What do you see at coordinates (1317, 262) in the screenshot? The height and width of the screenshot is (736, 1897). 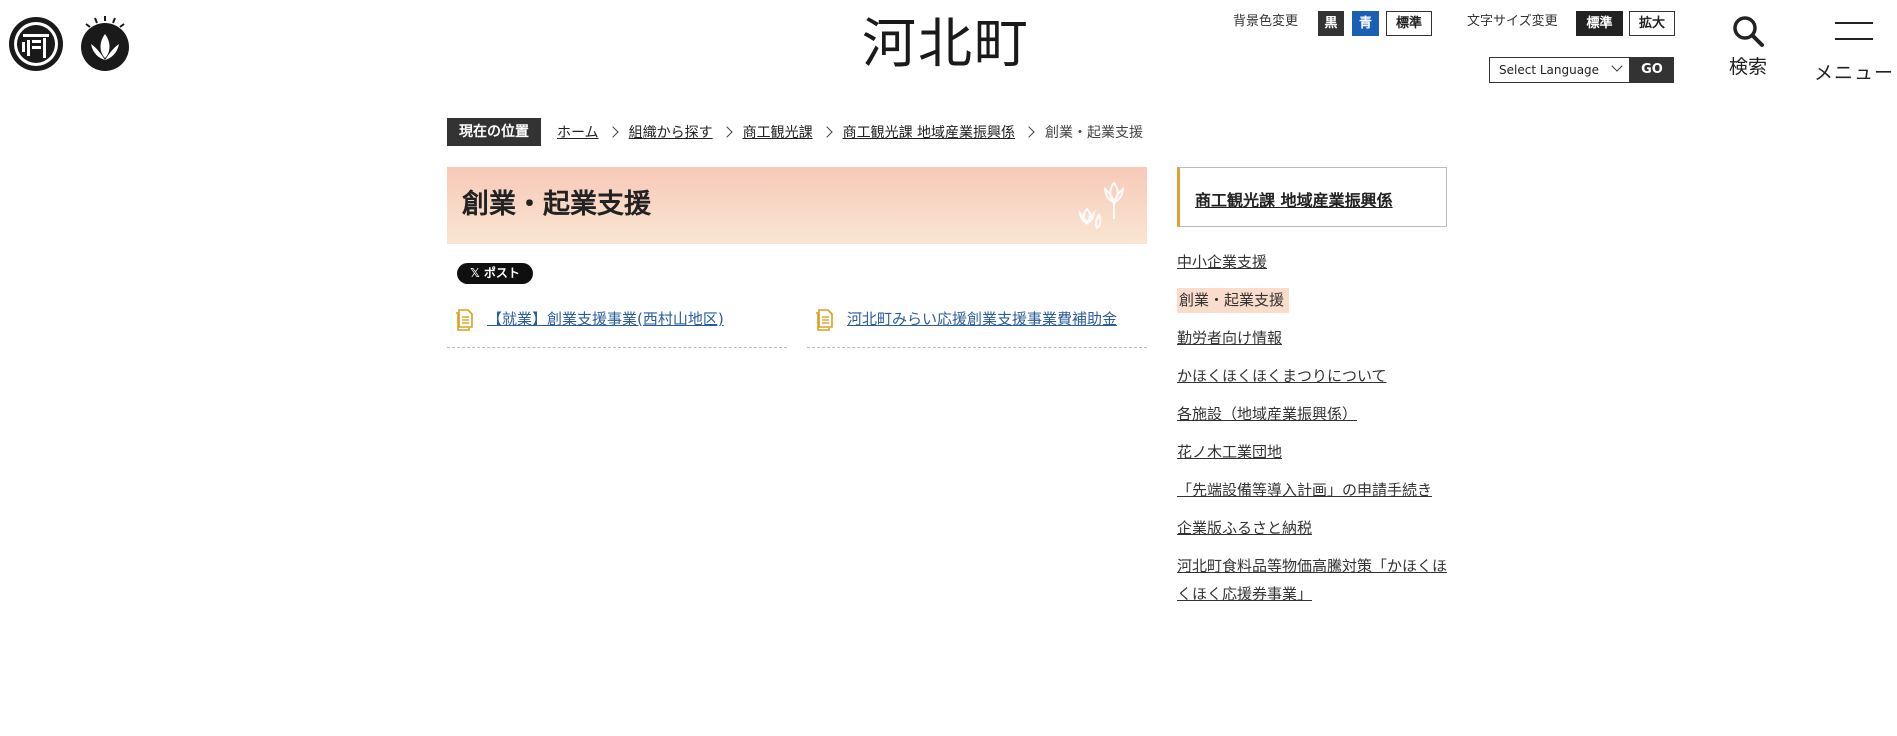 I see `sidebar-item-sme-support: 中小企業支援` at bounding box center [1317, 262].